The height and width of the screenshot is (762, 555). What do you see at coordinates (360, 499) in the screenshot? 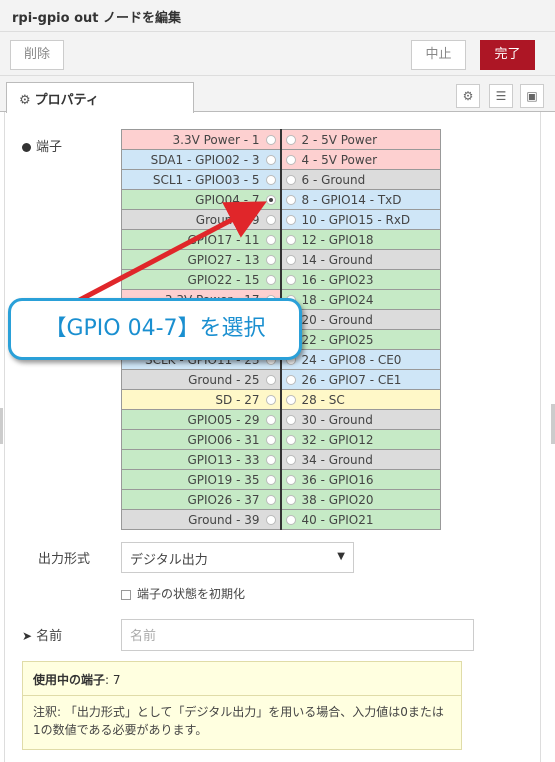
I see `pin-38: 38 - GPIO20` at bounding box center [360, 499].